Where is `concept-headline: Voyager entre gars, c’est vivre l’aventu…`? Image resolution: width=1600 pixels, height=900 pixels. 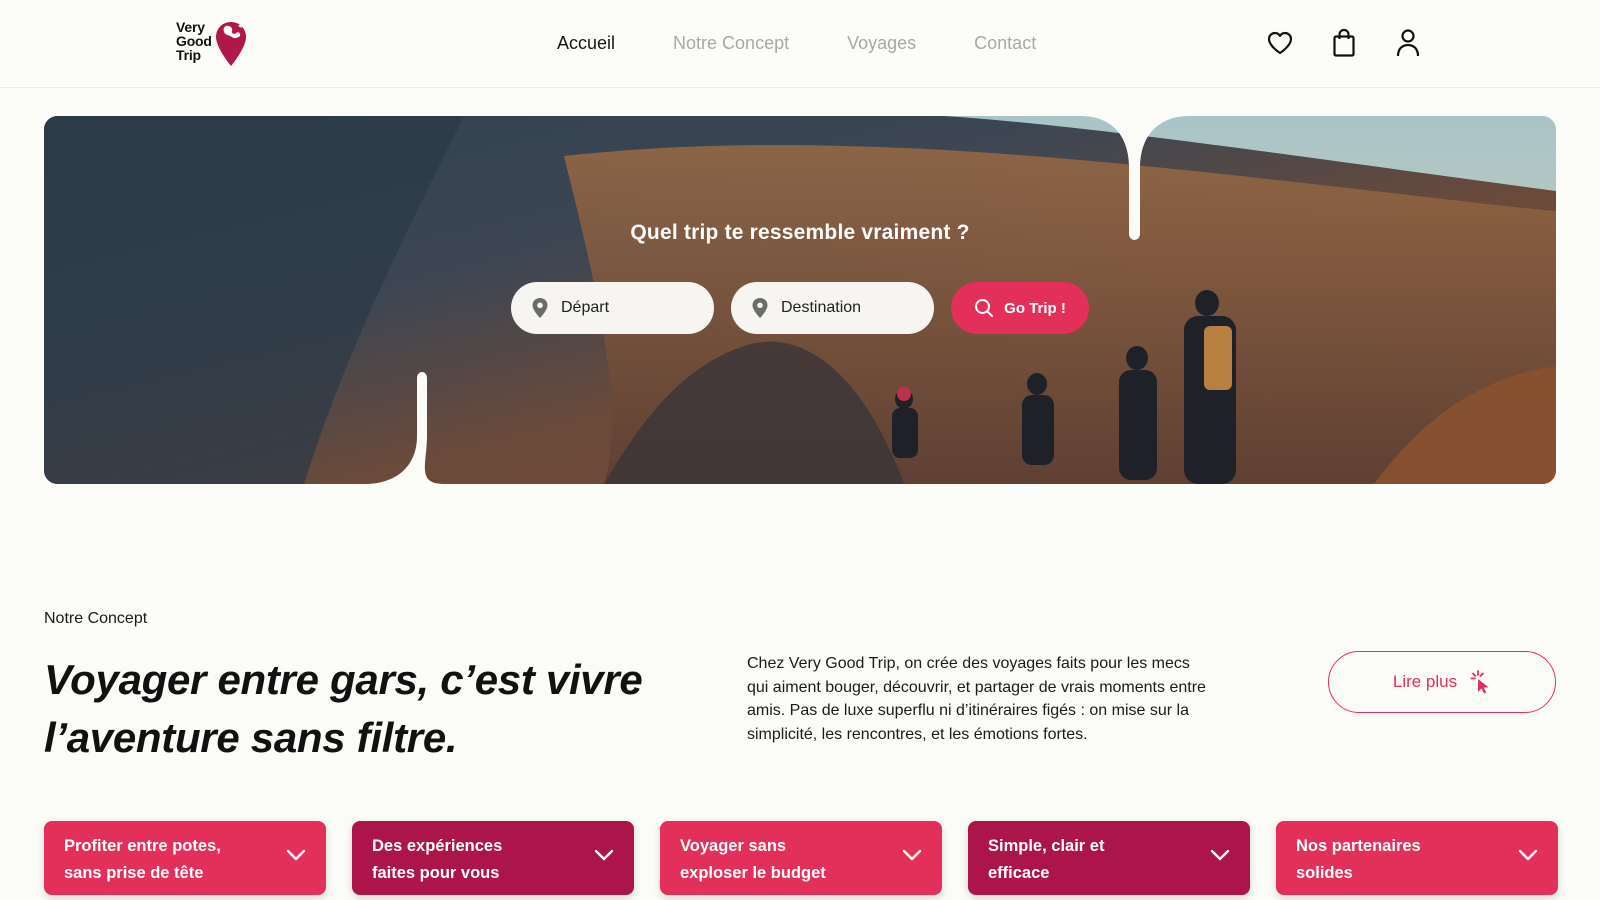 concept-headline: Voyager entre gars, c’est vivre l’aventu… is located at coordinates (374, 709).